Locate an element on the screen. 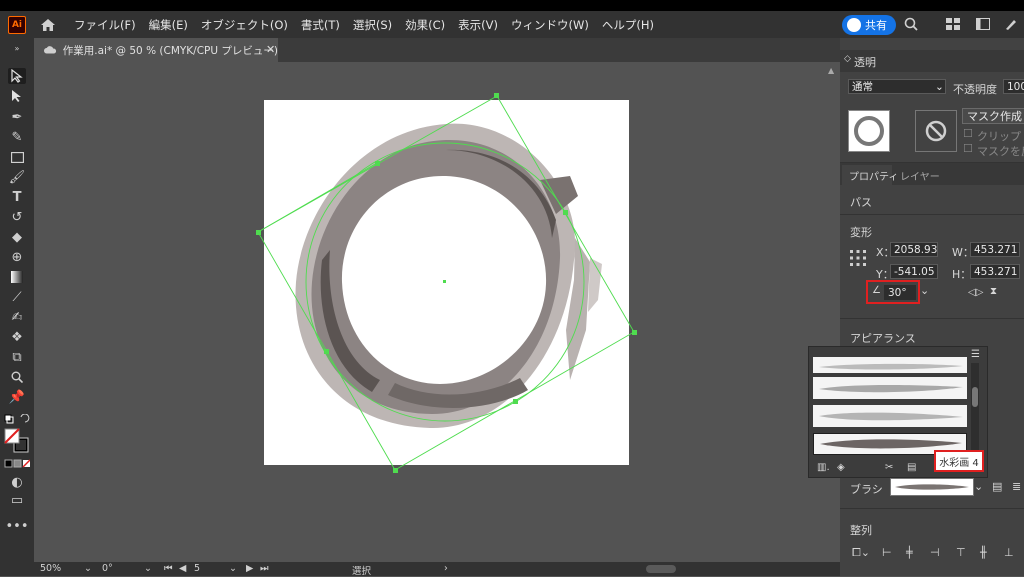 The image size is (1024, 577). align-left-icon: ⊢ is located at coordinates (887, 552).